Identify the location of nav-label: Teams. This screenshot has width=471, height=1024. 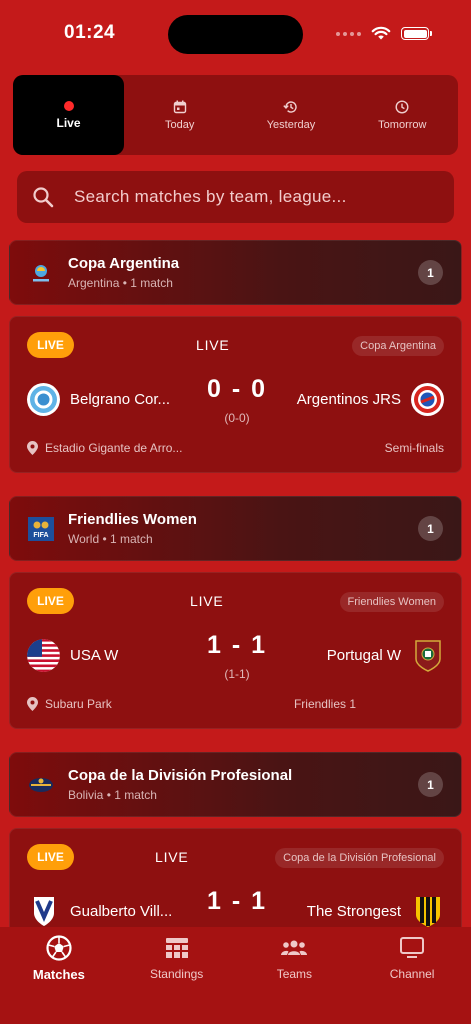
(294, 974).